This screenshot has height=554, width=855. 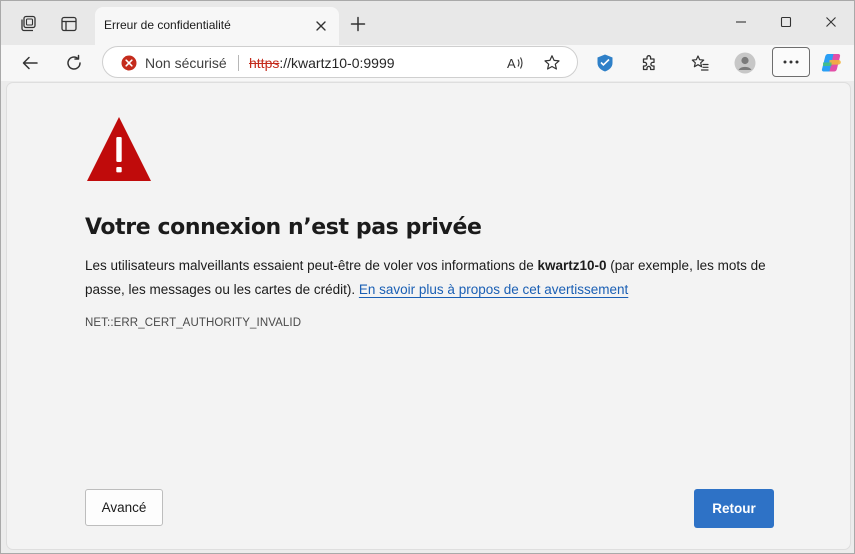 I want to click on workspaces-icon, so click(x=28, y=24).